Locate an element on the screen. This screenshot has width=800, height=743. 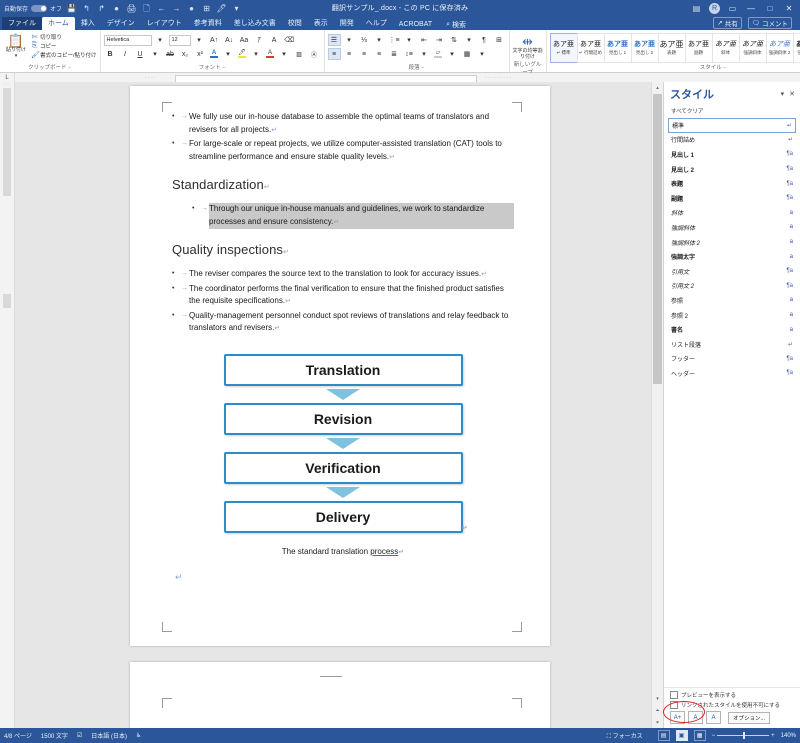
sort-dropdown-icon: ▾ is located at coordinates (469, 40).